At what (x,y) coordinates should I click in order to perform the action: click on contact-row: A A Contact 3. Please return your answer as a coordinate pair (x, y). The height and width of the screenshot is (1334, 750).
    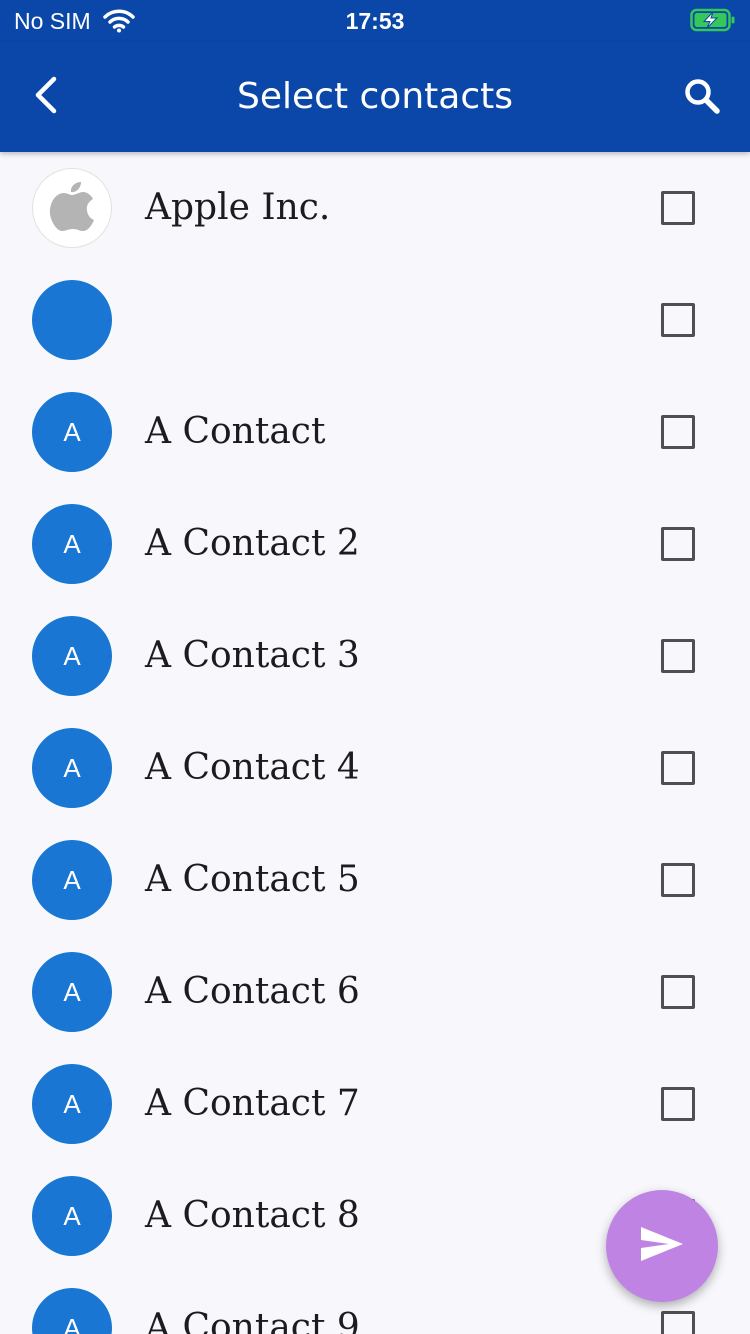
    Looking at the image, I should click on (375, 656).